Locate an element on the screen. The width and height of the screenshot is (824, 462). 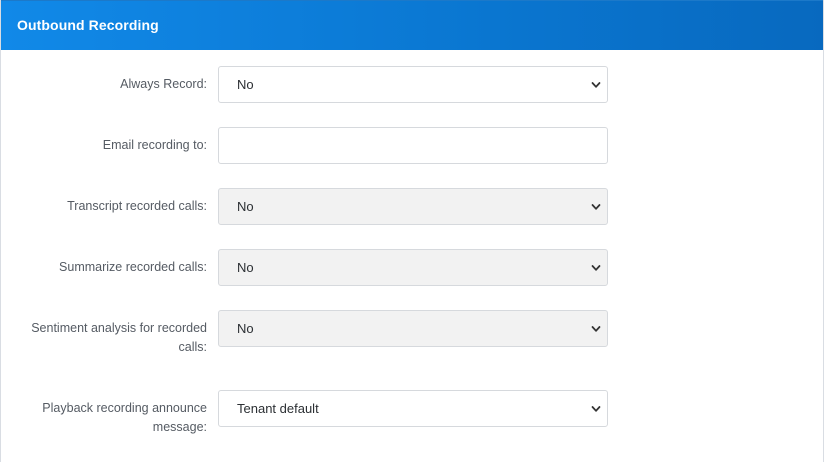
always-record-row: Always Record: No is located at coordinates (412, 84).